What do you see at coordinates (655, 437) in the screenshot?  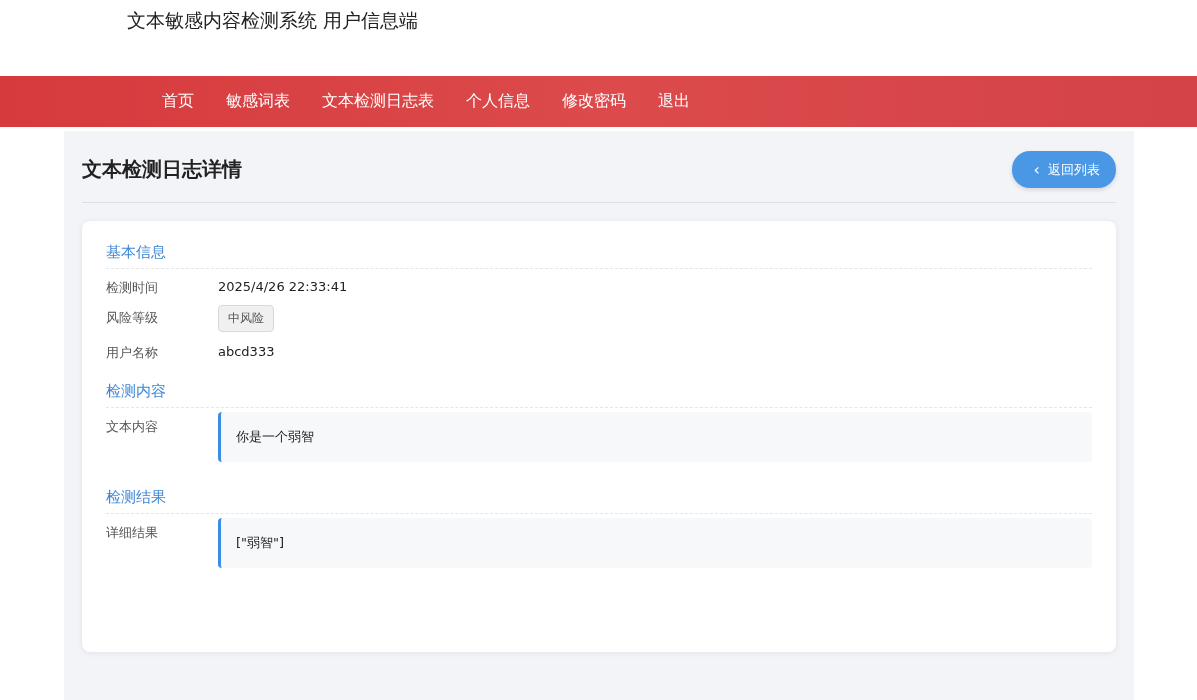 I see `content-block: 你是一个弱智` at bounding box center [655, 437].